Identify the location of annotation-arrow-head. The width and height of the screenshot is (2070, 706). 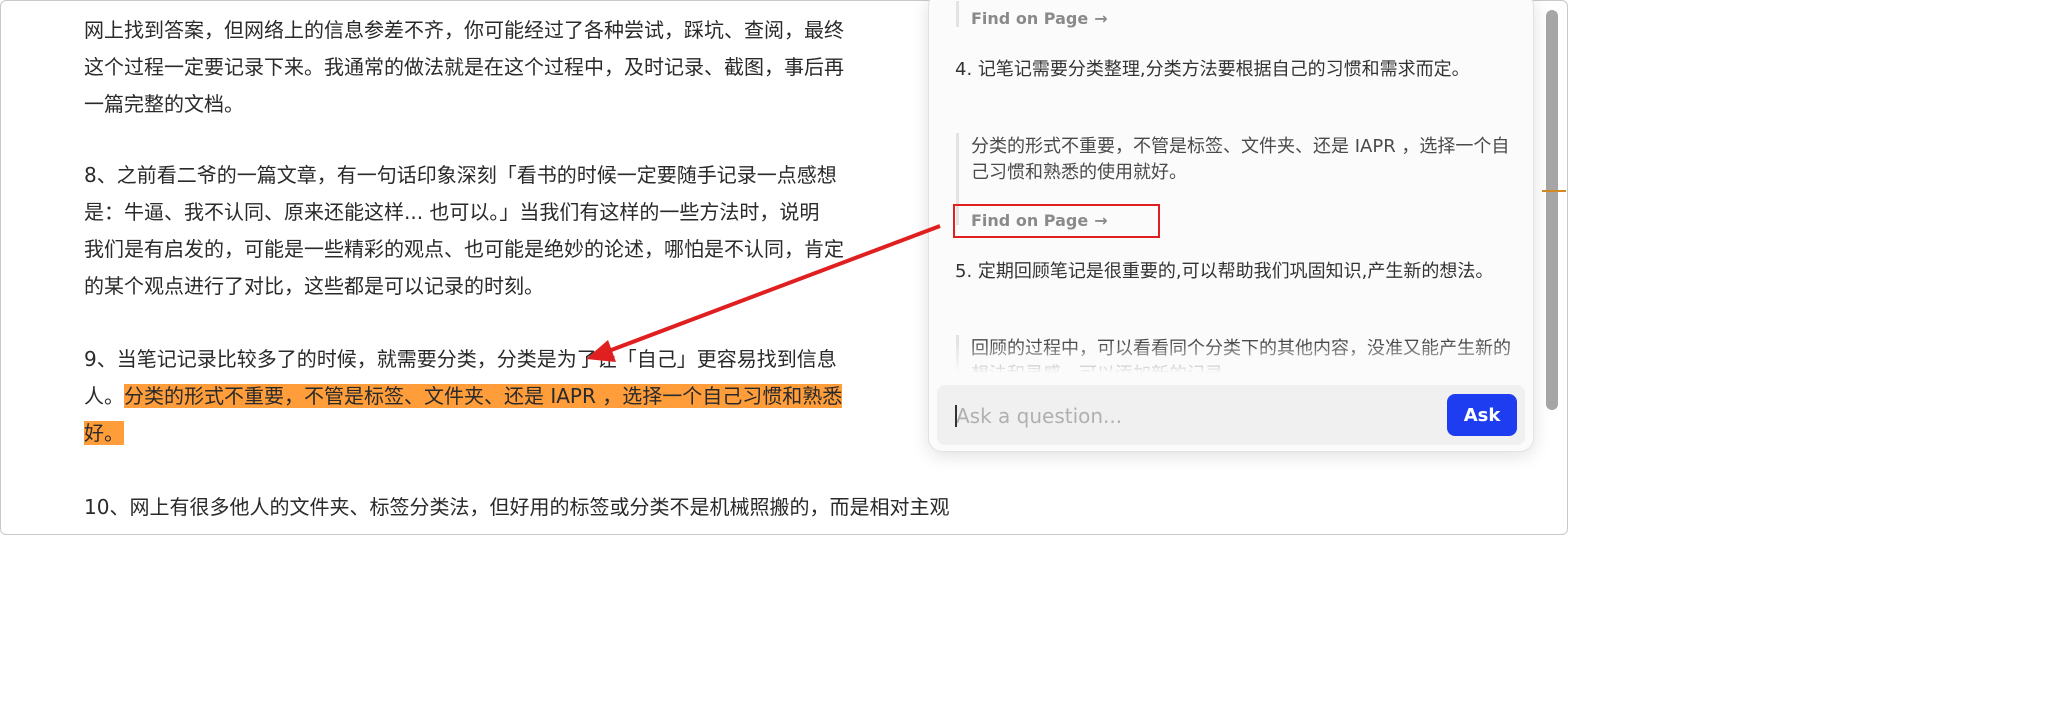
(601, 351).